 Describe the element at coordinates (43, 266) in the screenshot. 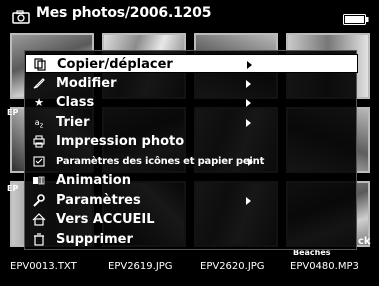

I see `filename-label: EPV0013.TXT` at that location.